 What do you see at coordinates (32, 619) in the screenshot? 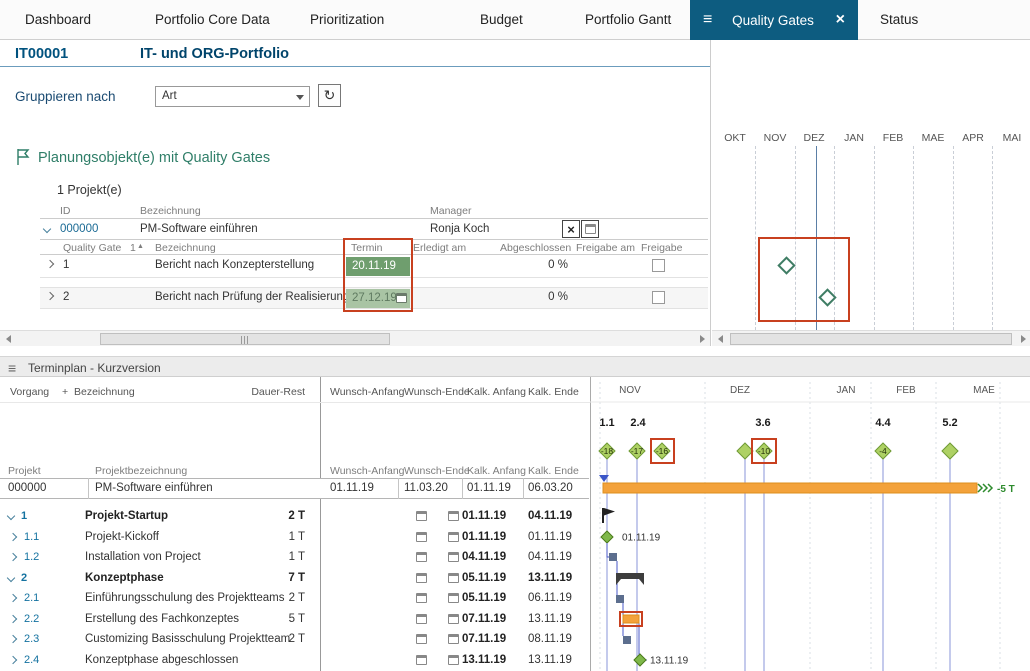
I see `task-num: 2.2` at bounding box center [32, 619].